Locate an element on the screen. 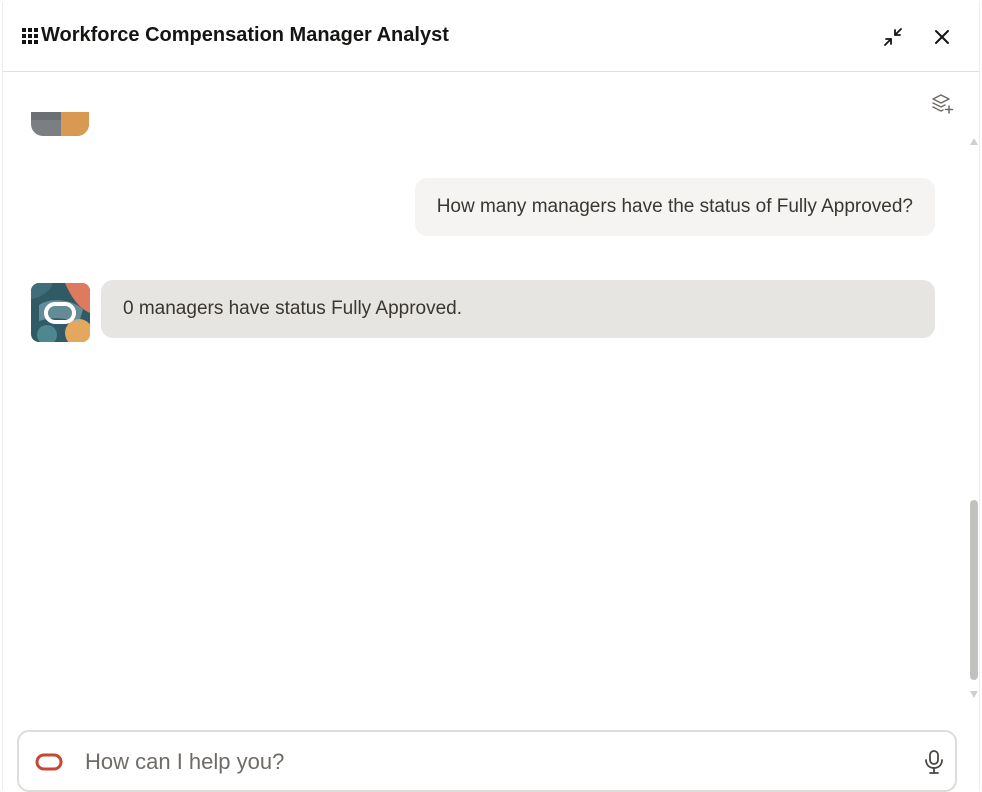 Image resolution: width=982 pixels, height=792 pixels. microphone-button is located at coordinates (934, 762).